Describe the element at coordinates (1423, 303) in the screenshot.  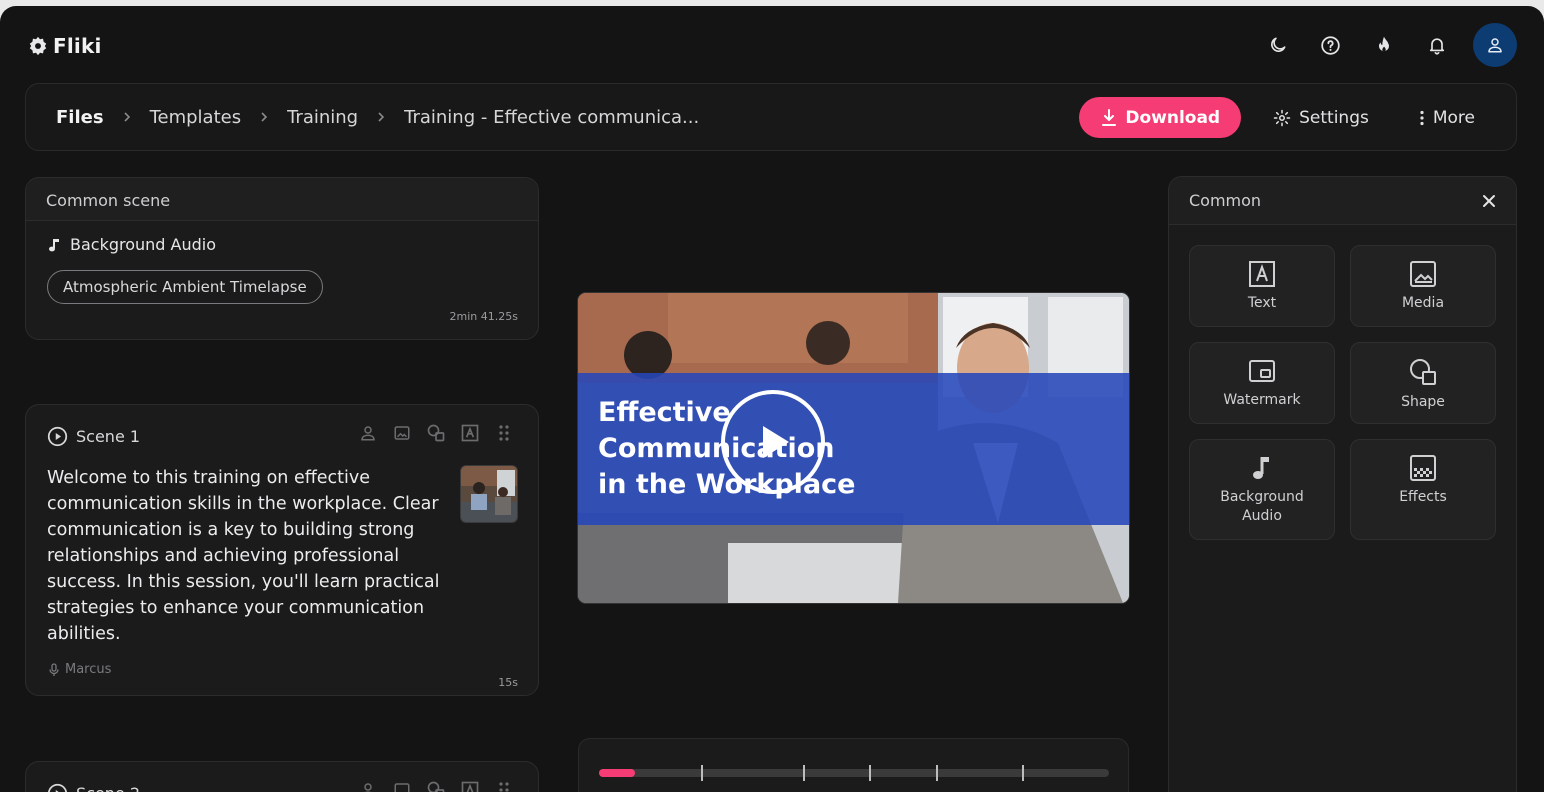
I see `tile-media-label: Media` at that location.